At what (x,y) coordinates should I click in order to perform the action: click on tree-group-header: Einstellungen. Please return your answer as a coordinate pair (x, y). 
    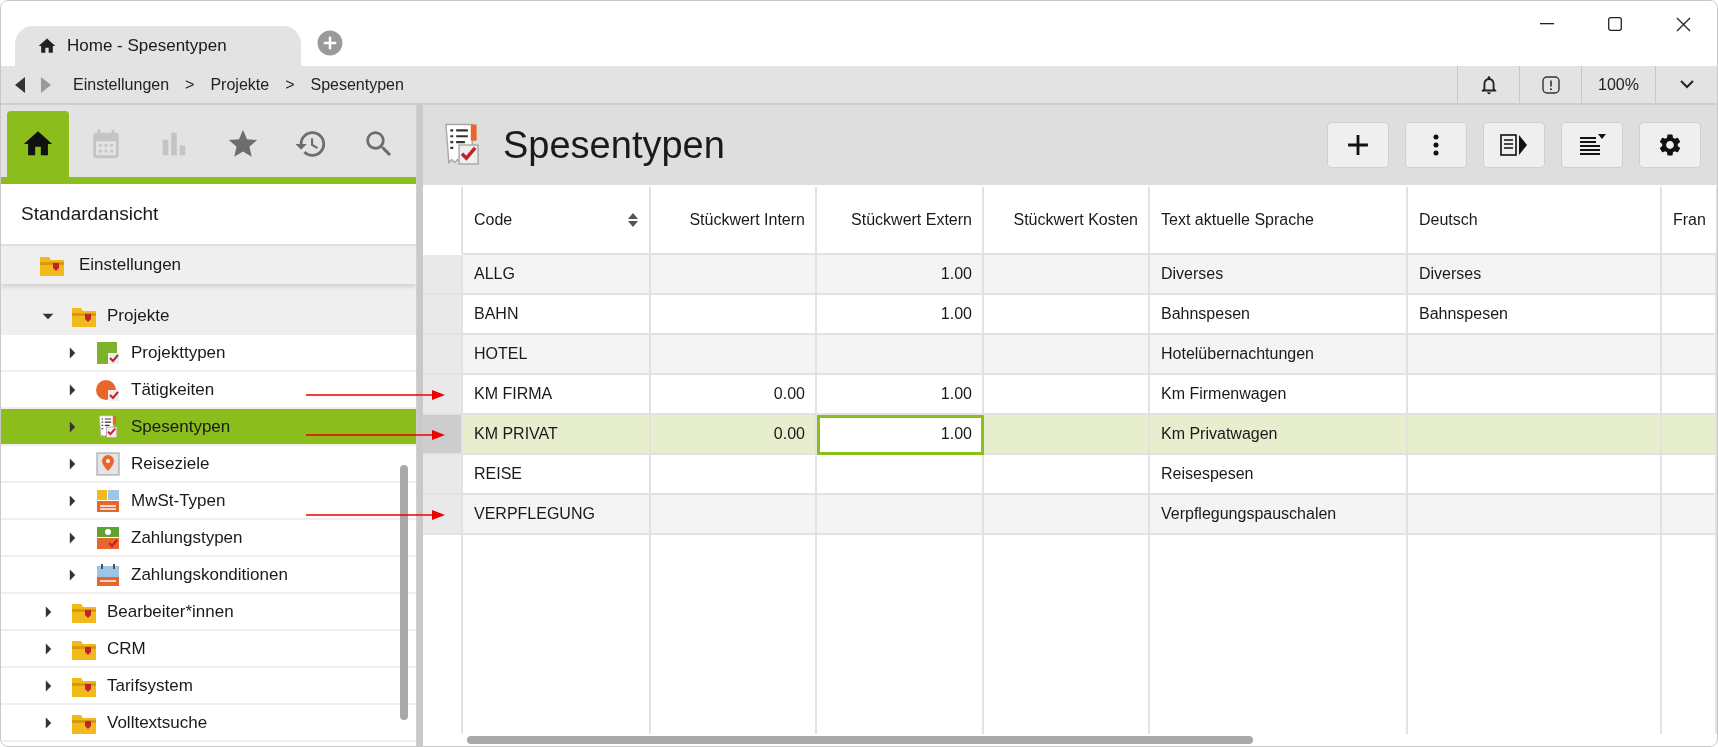
    Looking at the image, I should click on (208, 265).